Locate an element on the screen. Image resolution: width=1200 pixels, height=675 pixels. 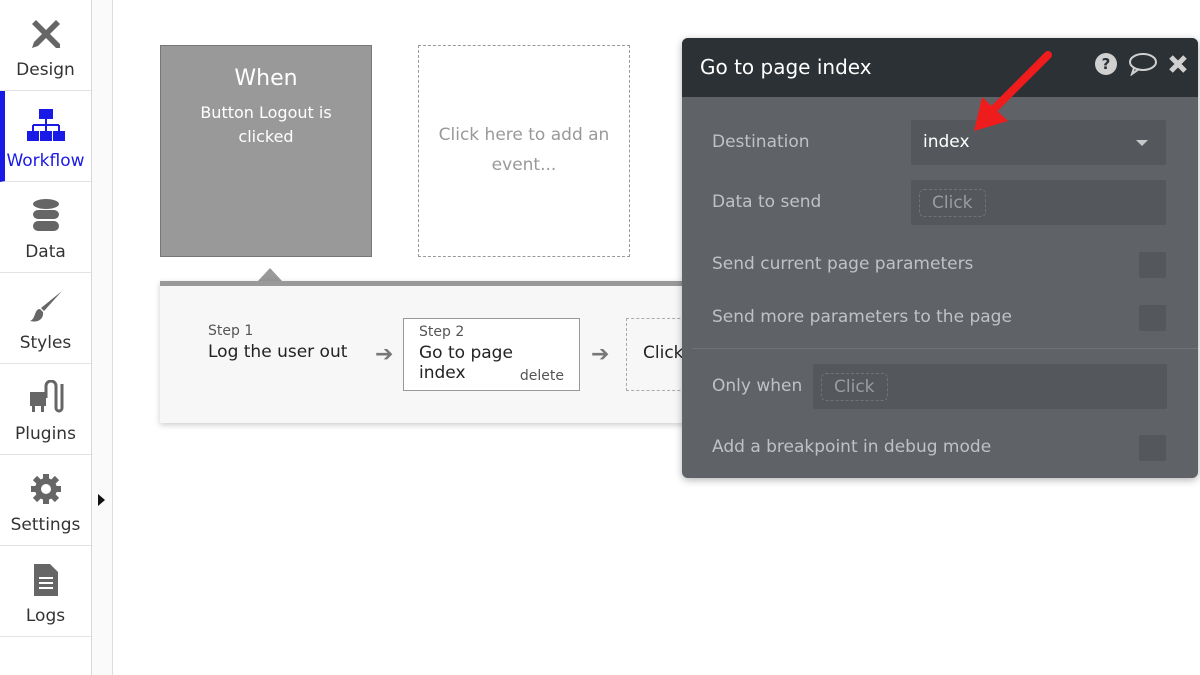
breakpoint-checkbox is located at coordinates (1152, 448).